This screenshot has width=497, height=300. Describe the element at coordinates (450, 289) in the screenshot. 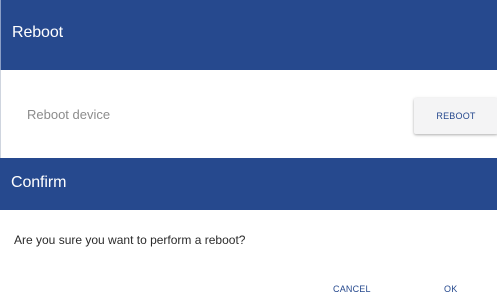

I see `ok-button: OK` at that location.